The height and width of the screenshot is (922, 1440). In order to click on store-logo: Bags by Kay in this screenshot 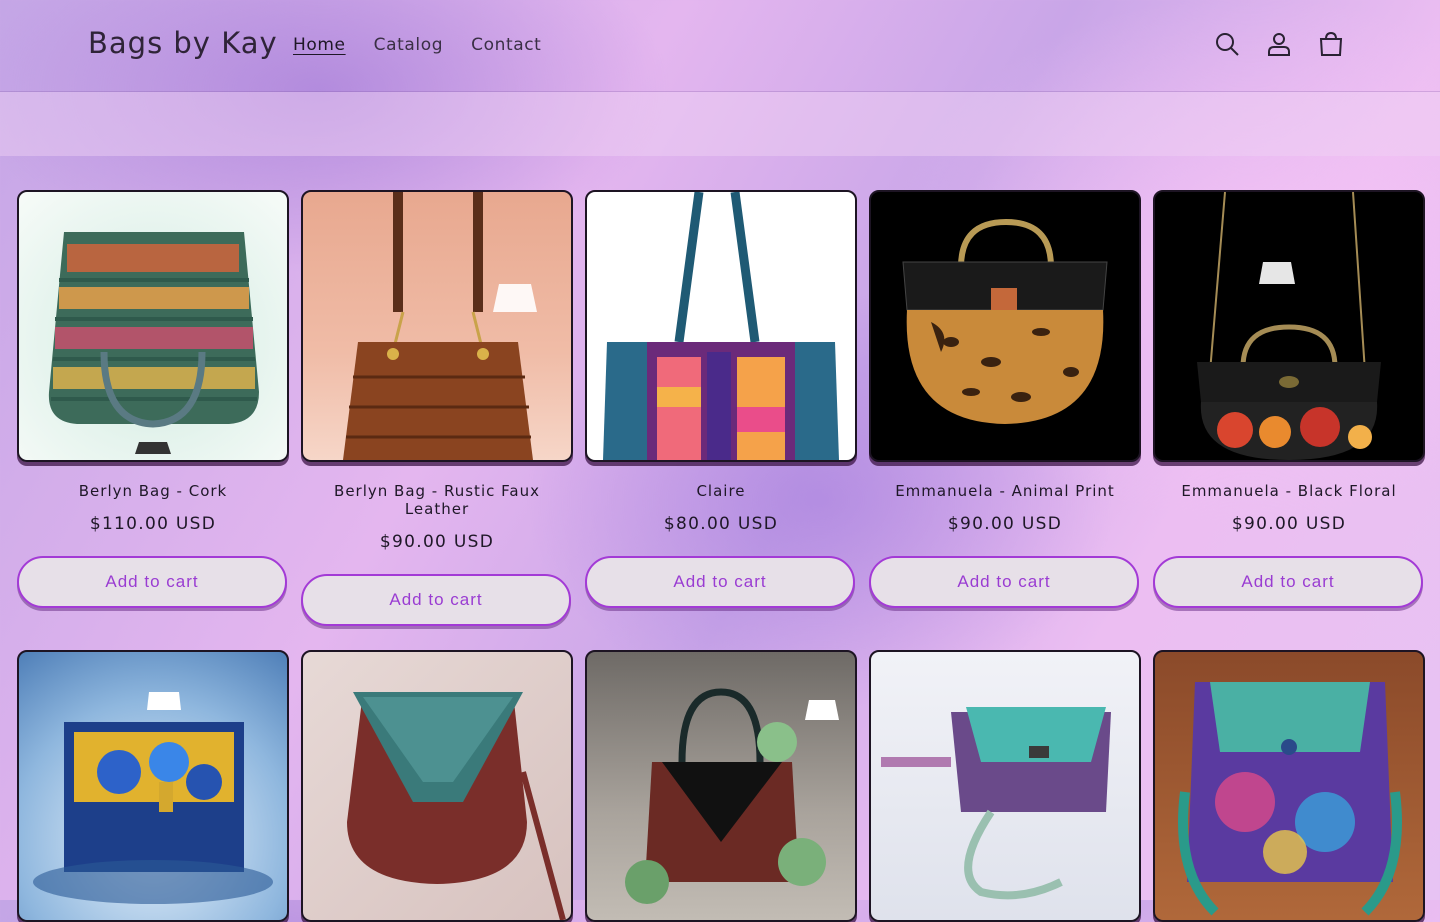, I will do `click(183, 43)`.